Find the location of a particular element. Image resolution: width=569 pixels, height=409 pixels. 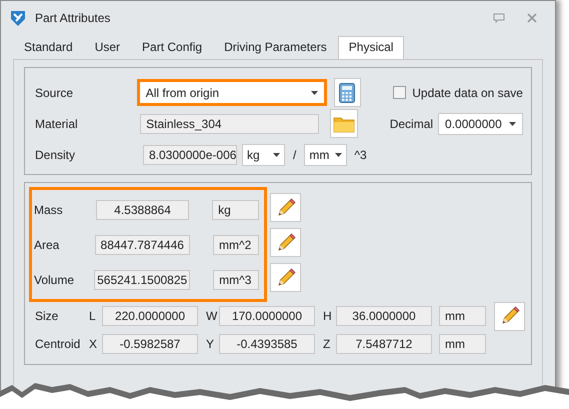

app-logo-icon is located at coordinates (18, 18).